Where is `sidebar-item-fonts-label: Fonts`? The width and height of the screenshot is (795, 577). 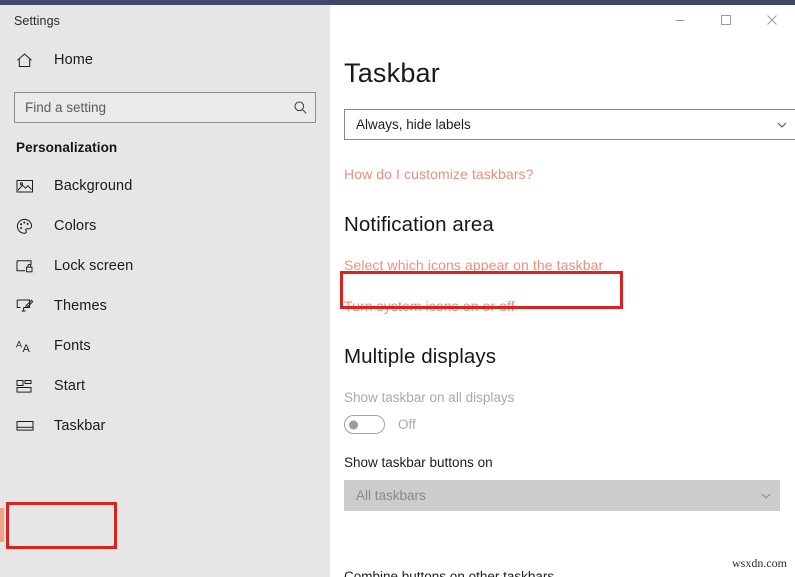 sidebar-item-fonts-label: Fonts is located at coordinates (72, 346).